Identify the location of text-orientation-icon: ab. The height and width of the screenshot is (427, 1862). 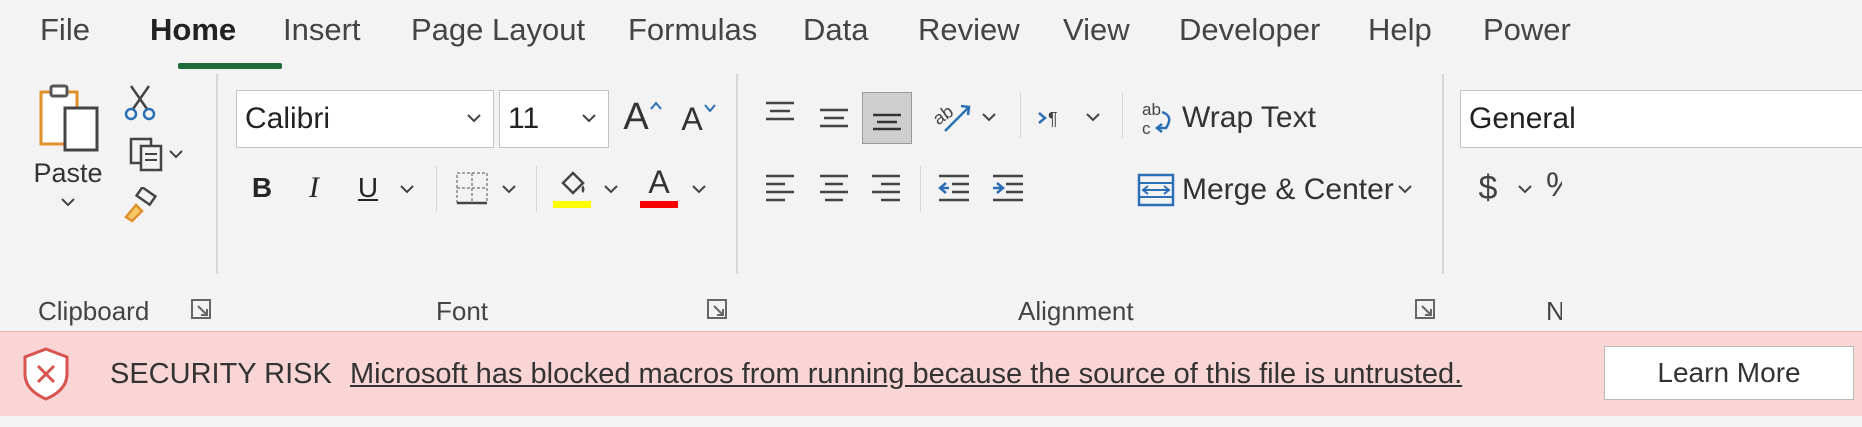
(951, 116).